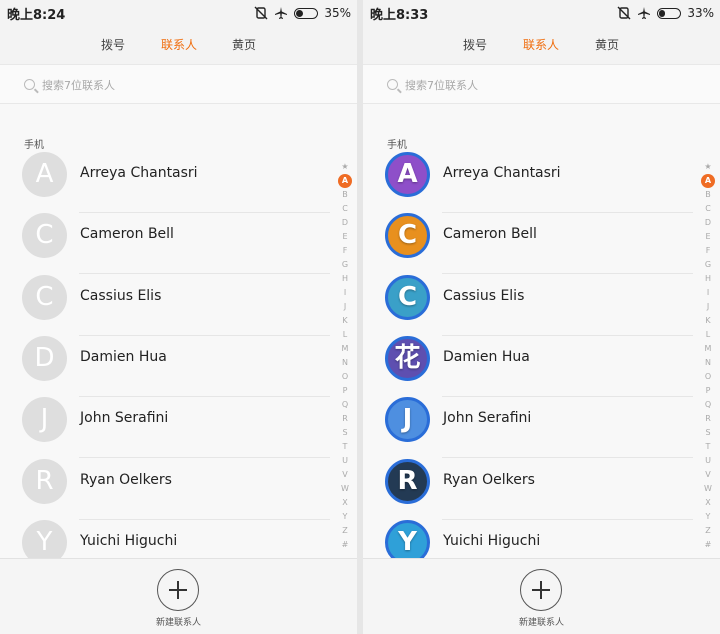 The height and width of the screenshot is (634, 720). Describe the element at coordinates (165, 366) in the screenshot. I see `contact-row: D Damien Hua` at that location.